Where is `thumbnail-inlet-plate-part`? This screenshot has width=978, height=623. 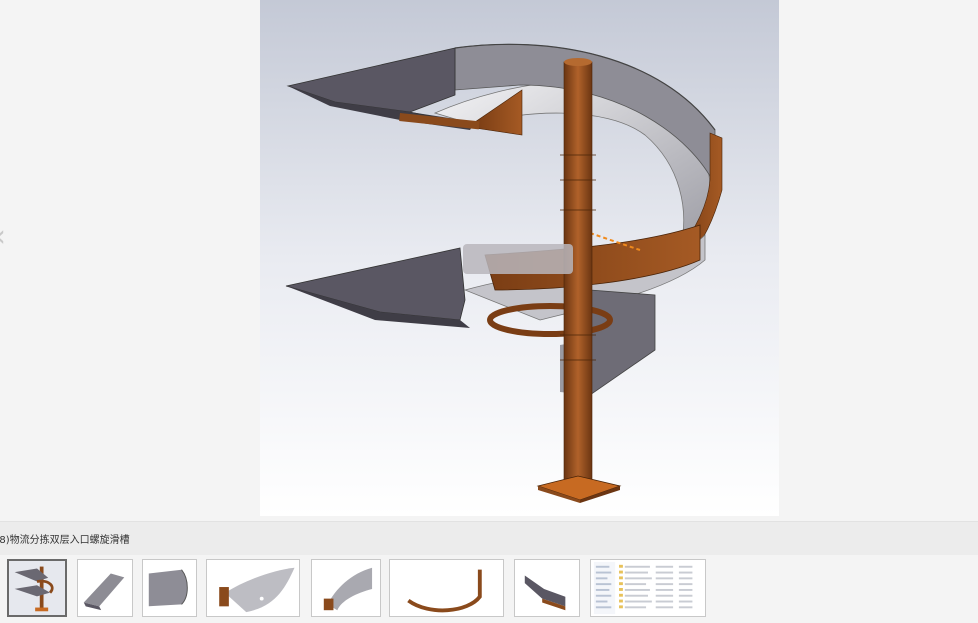 thumbnail-inlet-plate-part is located at coordinates (105, 588).